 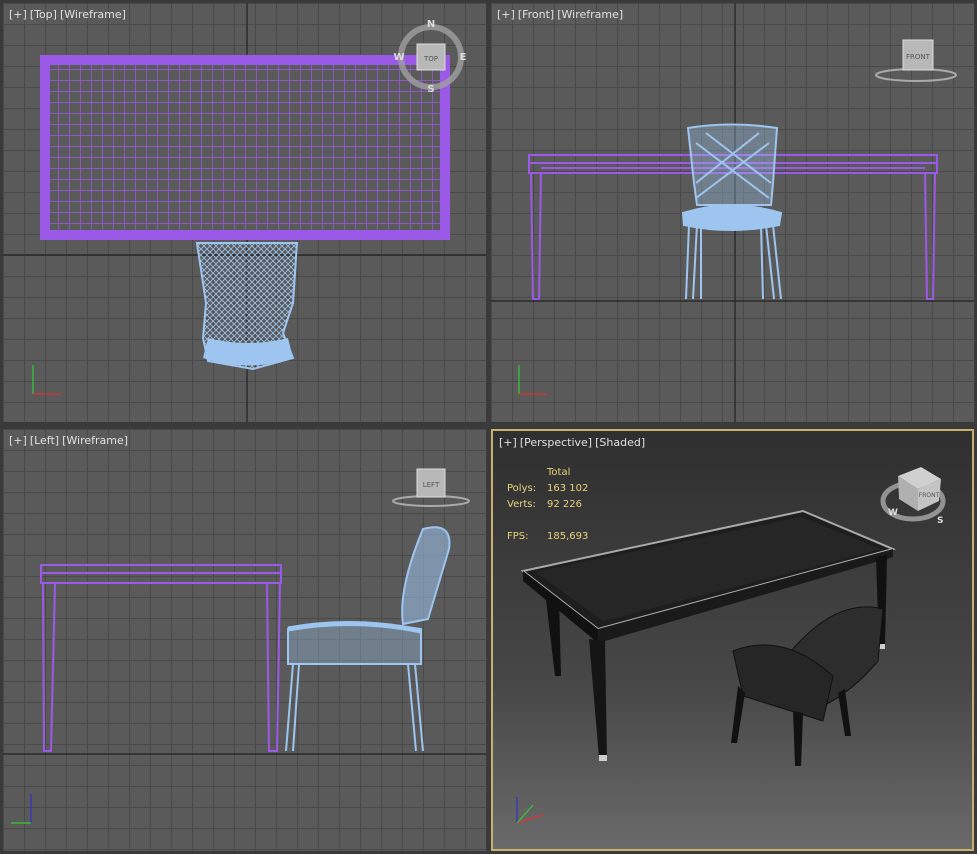 I want to click on svg-text: LEFT, so click(x=431, y=485).